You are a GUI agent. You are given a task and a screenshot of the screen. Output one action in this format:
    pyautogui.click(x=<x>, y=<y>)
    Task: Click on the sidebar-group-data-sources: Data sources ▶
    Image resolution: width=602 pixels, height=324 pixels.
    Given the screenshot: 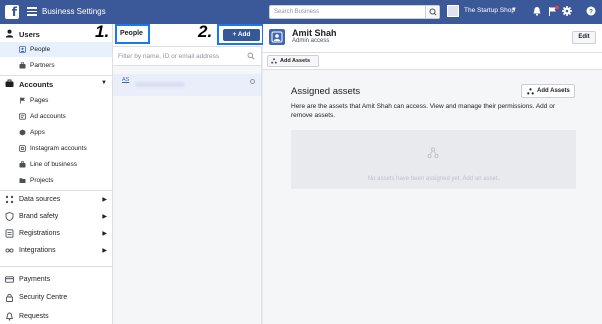 What is the action you would take?
    pyautogui.click(x=56, y=199)
    